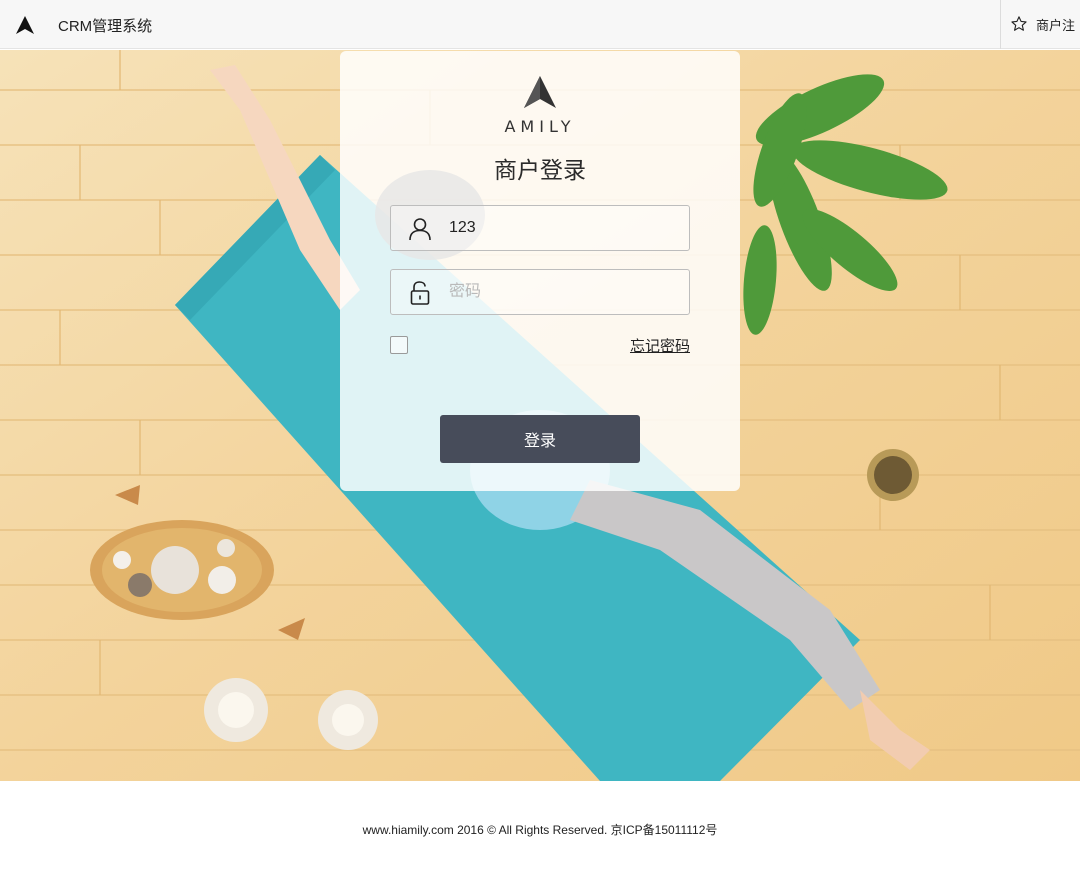 This screenshot has height=886, width=1080. What do you see at coordinates (540, 24) in the screenshot?
I see `top-bar: CRM管理系统 商户注` at bounding box center [540, 24].